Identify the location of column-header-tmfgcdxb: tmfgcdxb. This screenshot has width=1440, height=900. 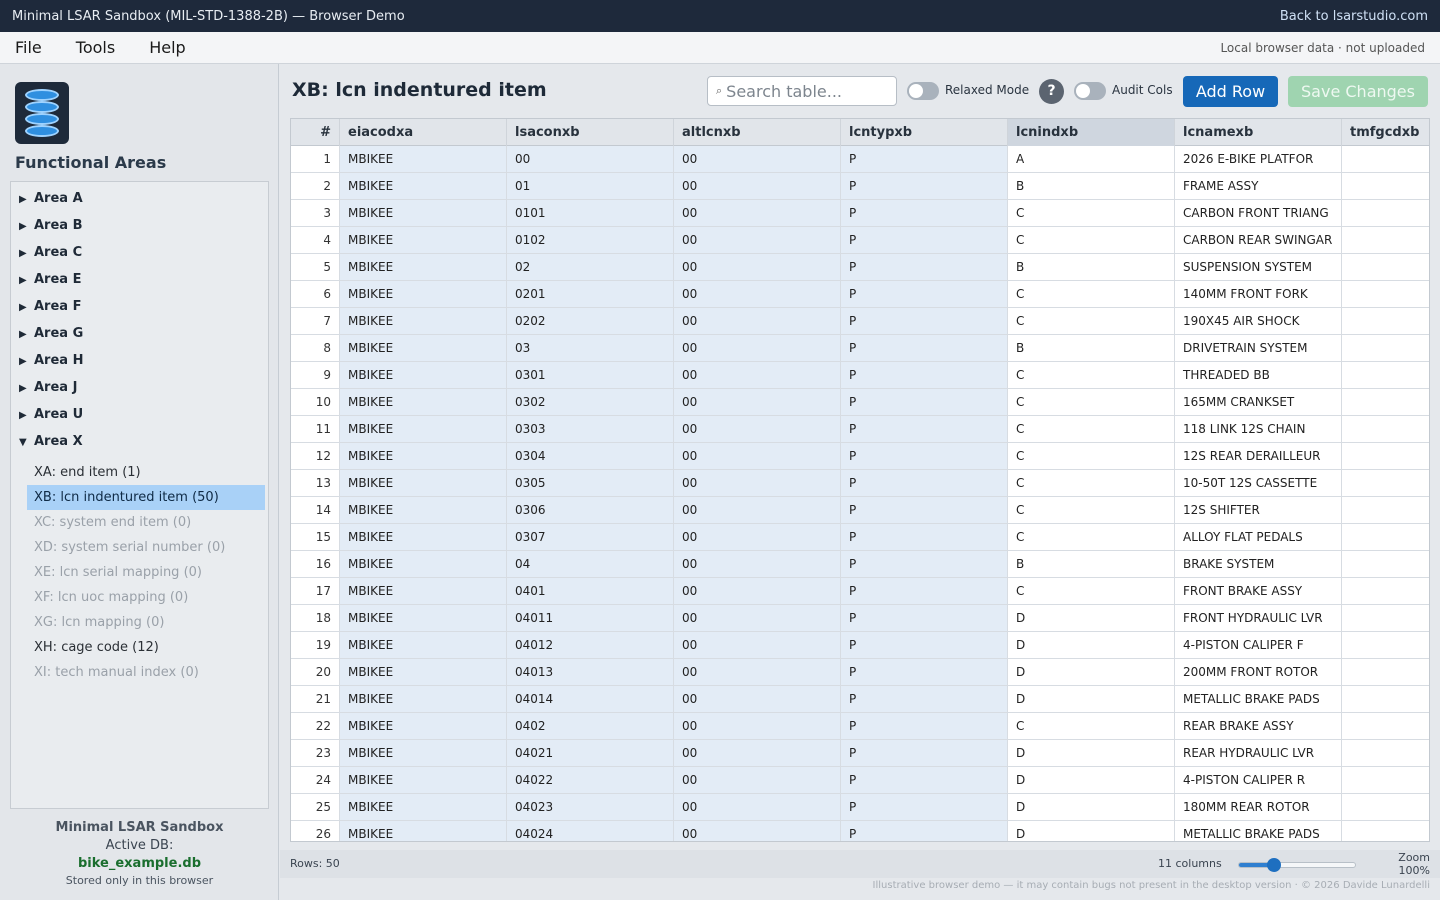
(1385, 132).